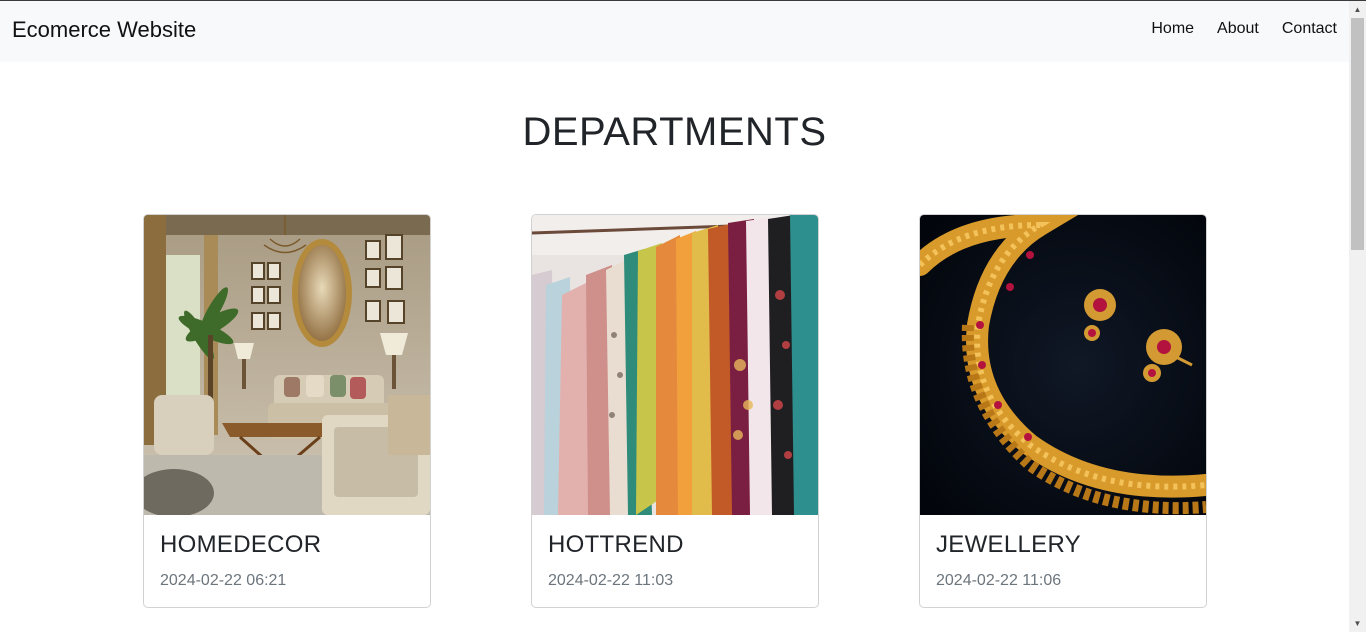 Image resolution: width=1366 pixels, height=632 pixels. Describe the element at coordinates (223, 580) in the screenshot. I see `card-date: 2024-02-22 06:21` at that location.